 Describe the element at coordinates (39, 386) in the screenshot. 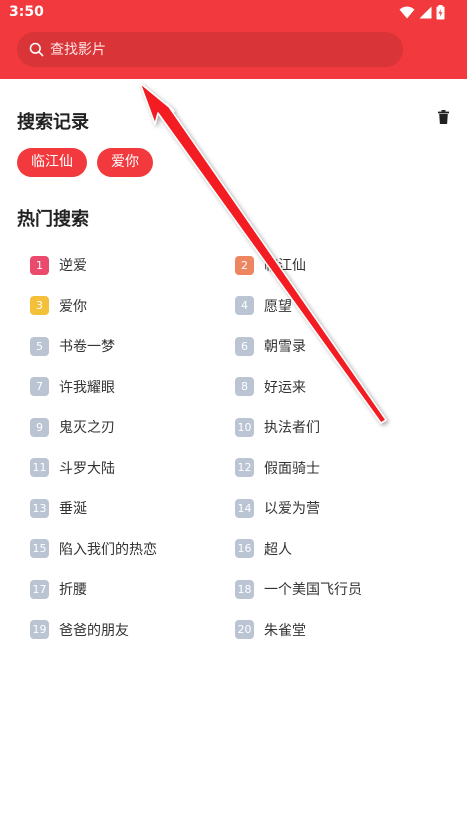

I see `rank-badge: 7` at that location.